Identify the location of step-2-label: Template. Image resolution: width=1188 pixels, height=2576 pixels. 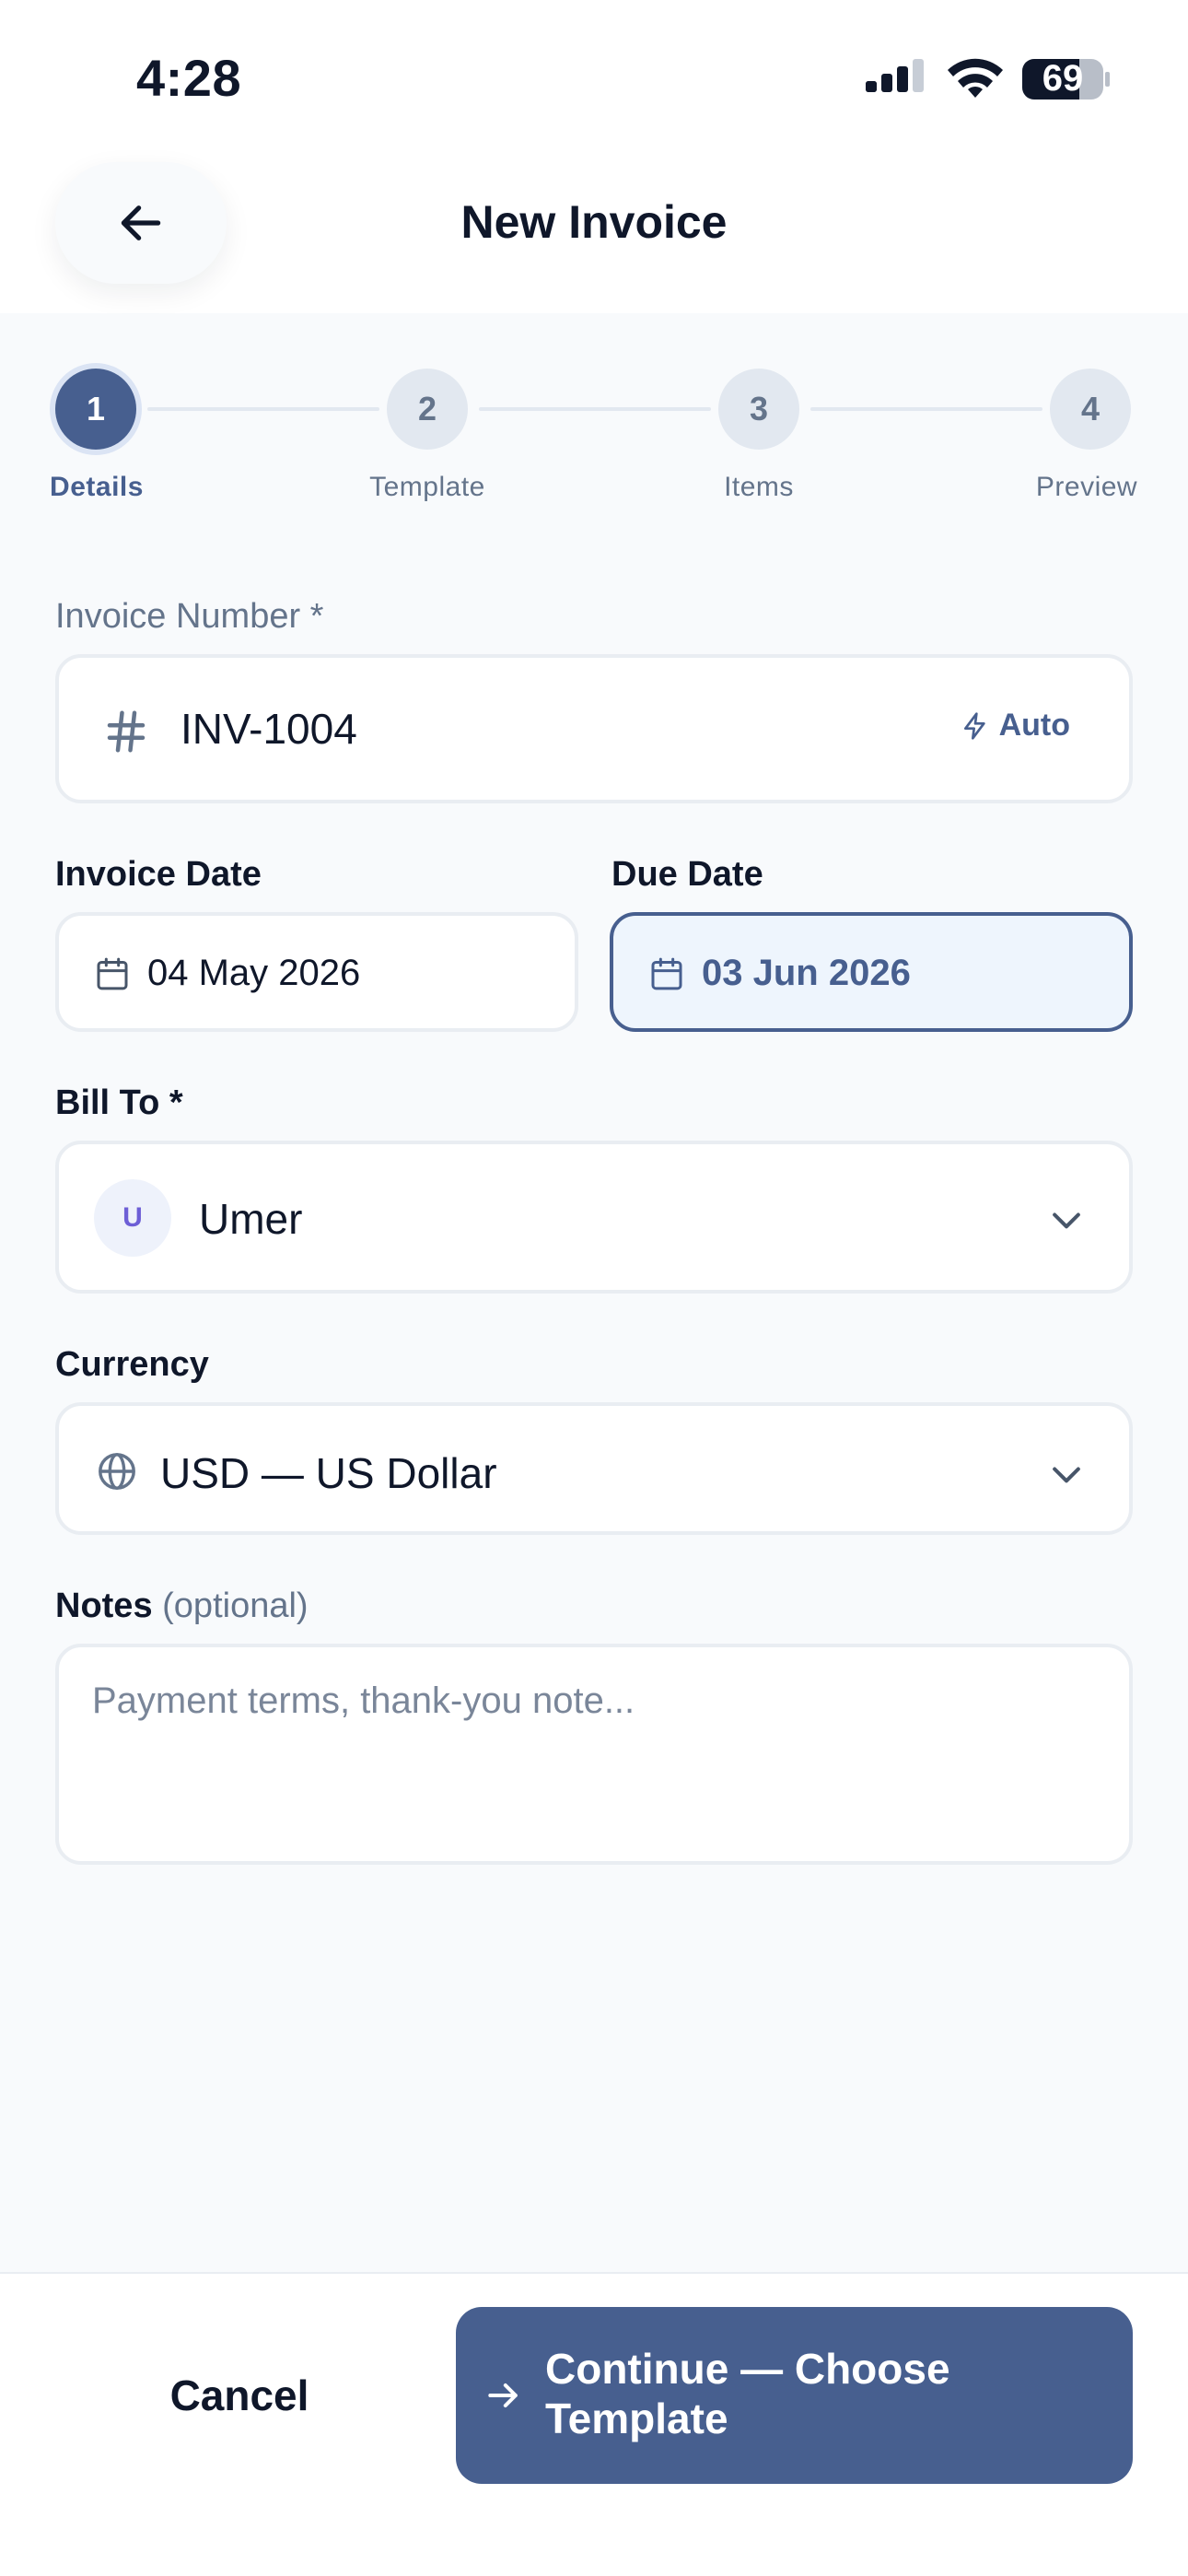
(427, 487).